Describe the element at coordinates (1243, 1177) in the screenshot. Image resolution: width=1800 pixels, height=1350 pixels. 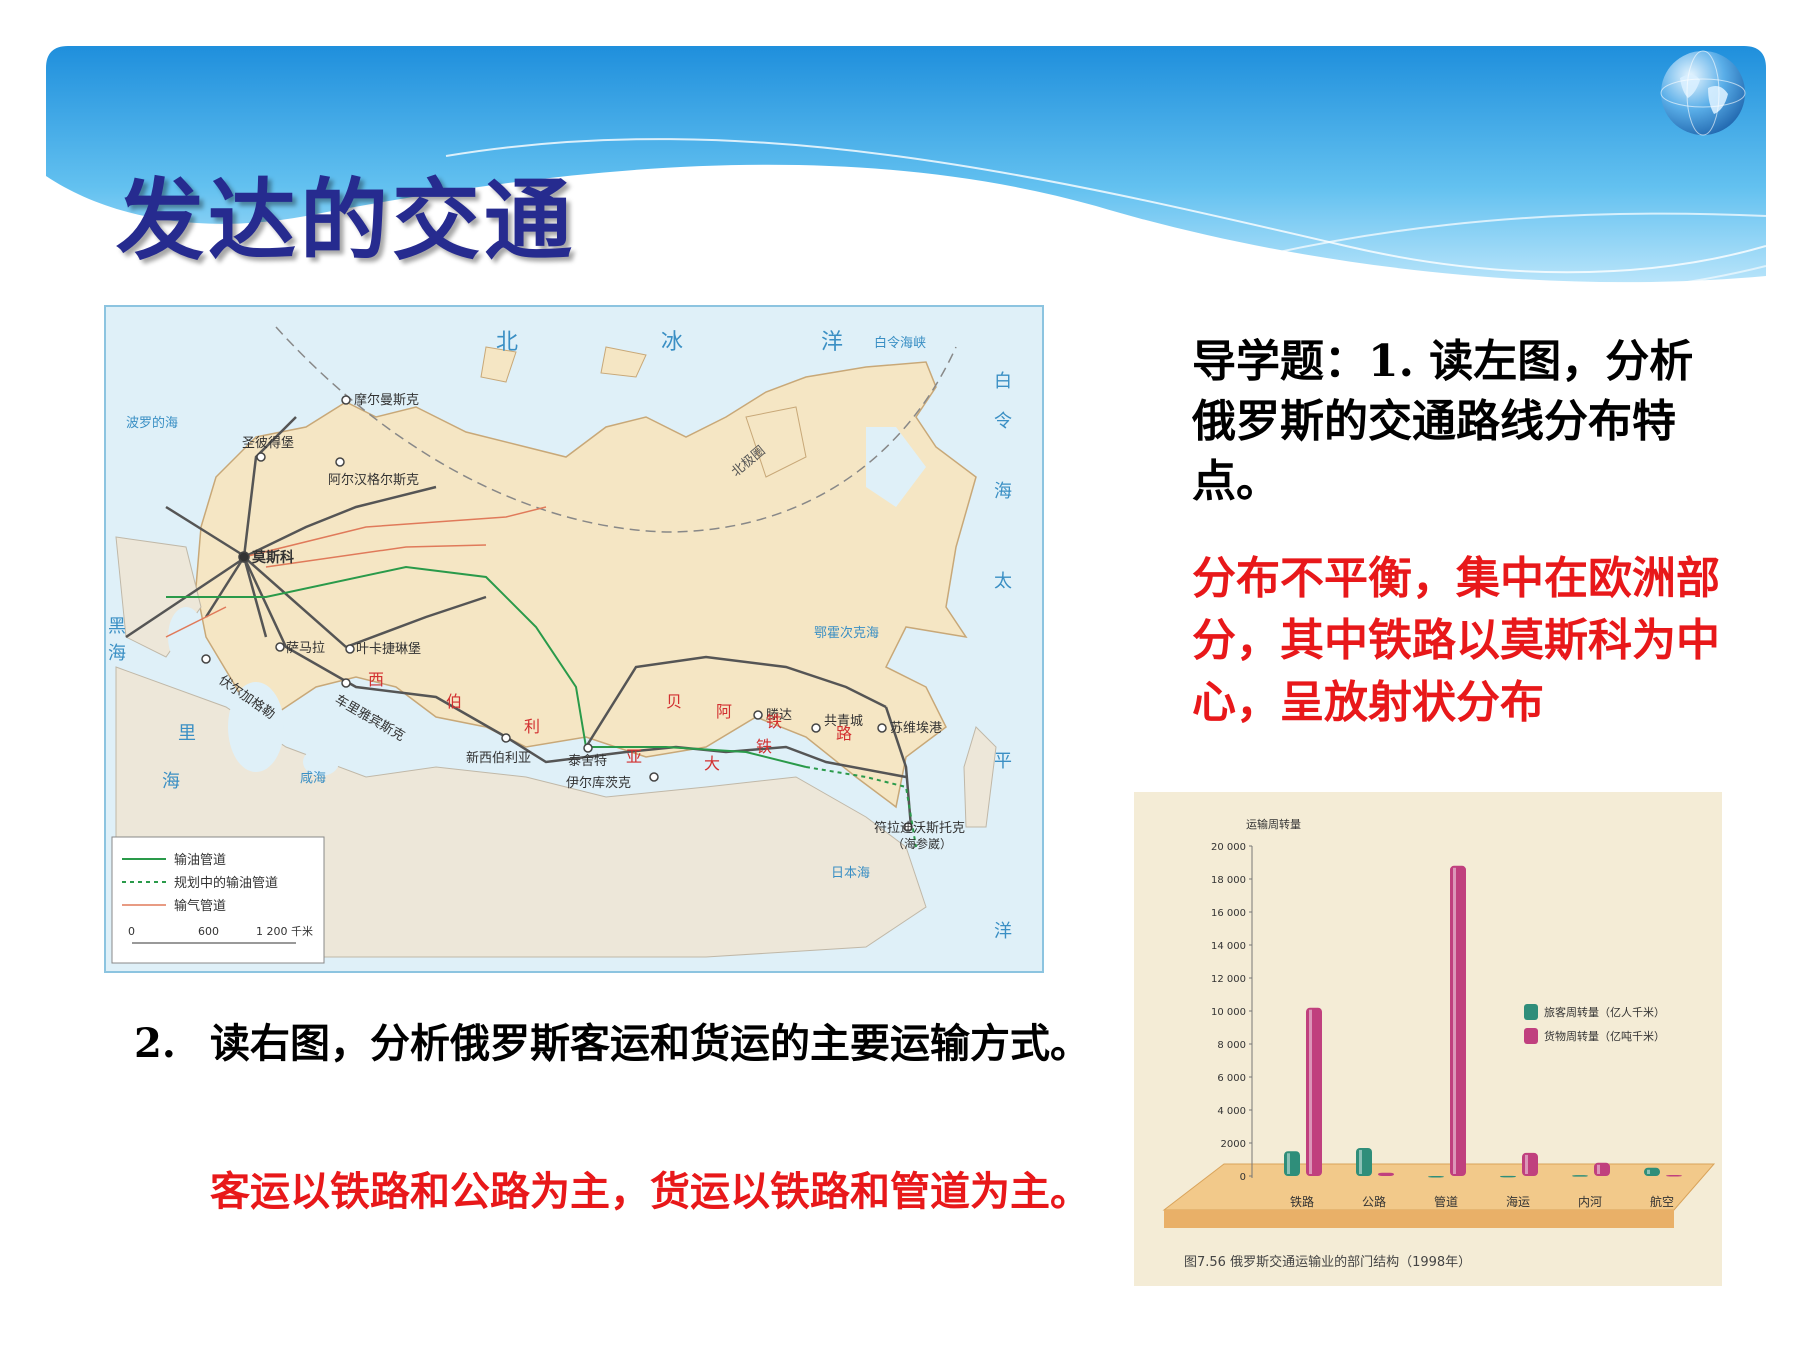
I see `y-tick-label: 0` at that location.